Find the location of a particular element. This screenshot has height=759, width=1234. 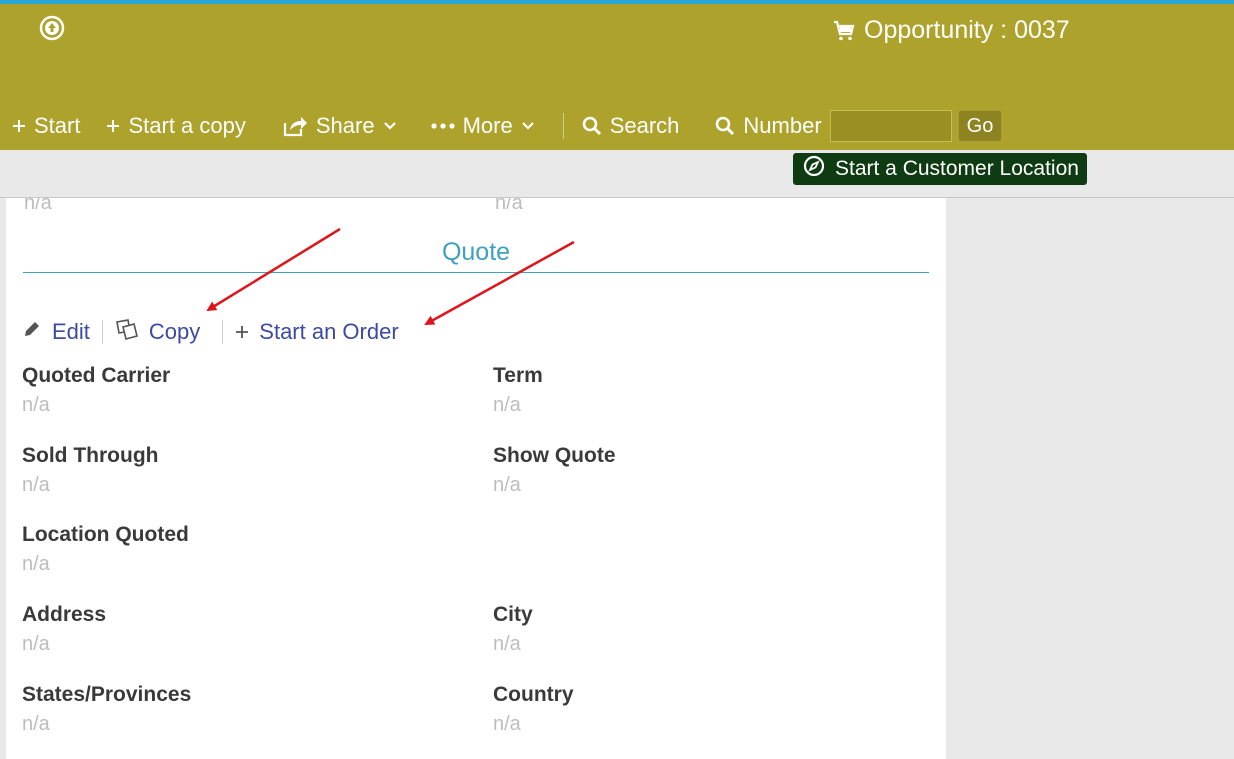

quote-section-title: Quote is located at coordinates (476, 252).